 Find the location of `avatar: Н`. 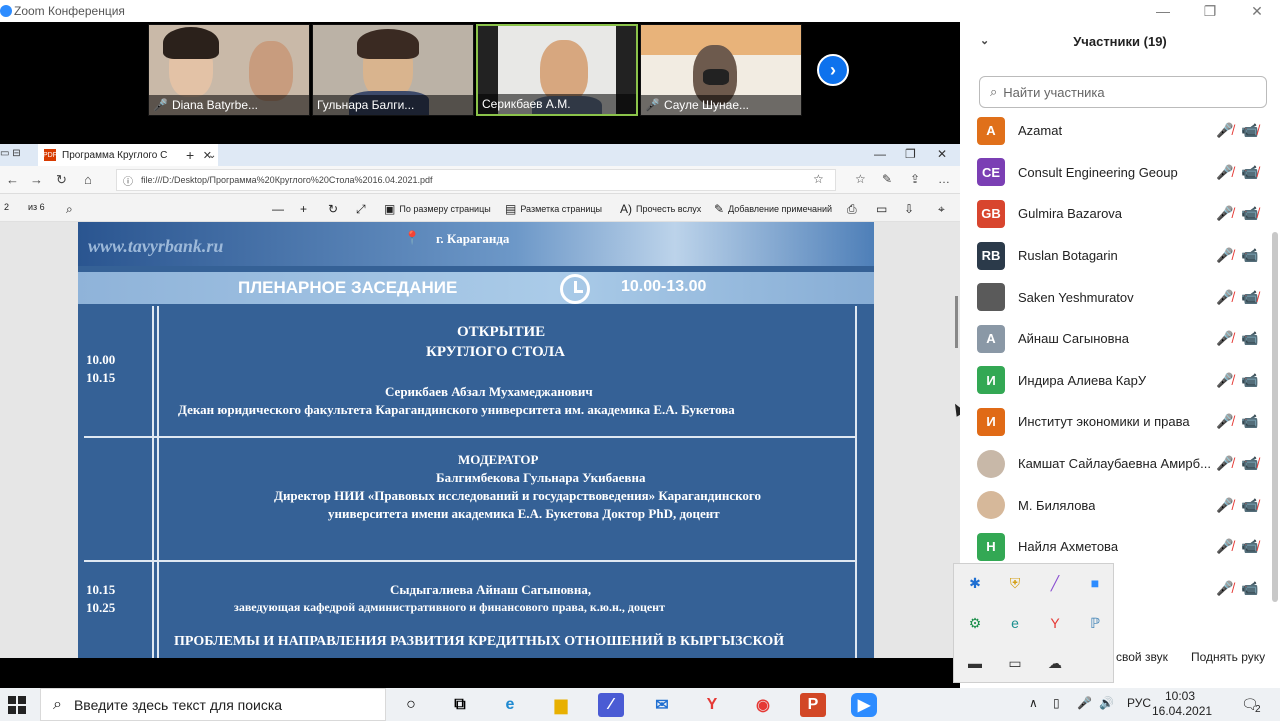

avatar: Н is located at coordinates (991, 546).